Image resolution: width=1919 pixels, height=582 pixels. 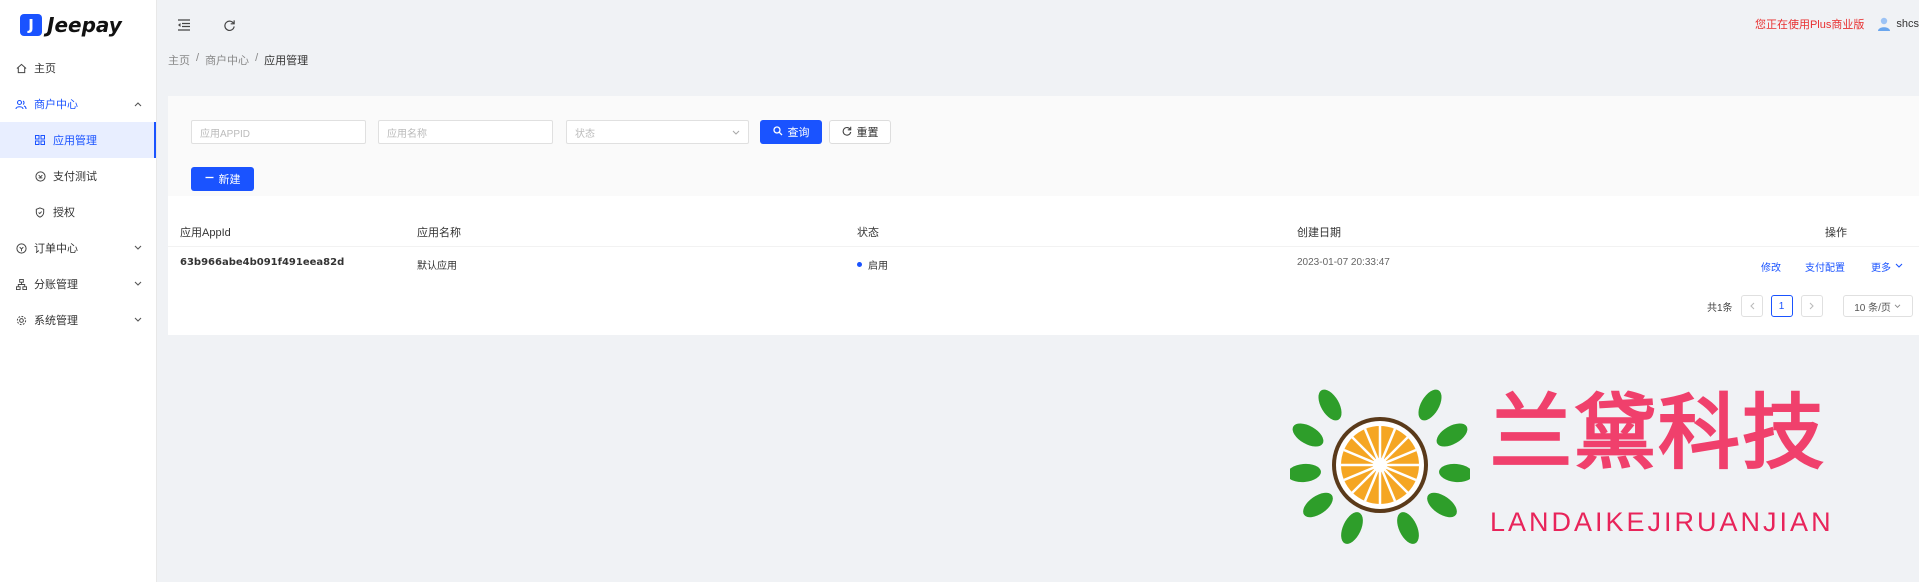 I want to click on plus-icon, so click(x=209, y=179).